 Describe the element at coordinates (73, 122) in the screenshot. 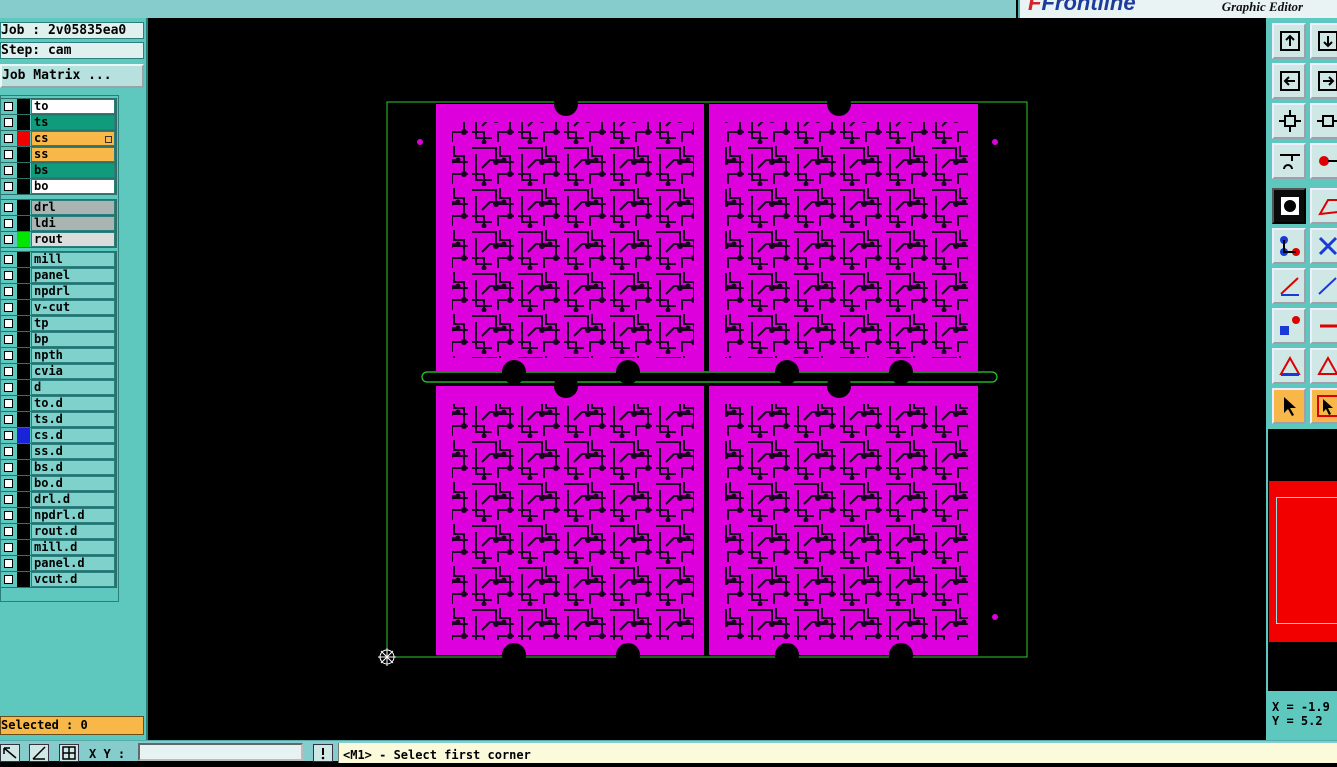

I see `layer-name: ts` at that location.